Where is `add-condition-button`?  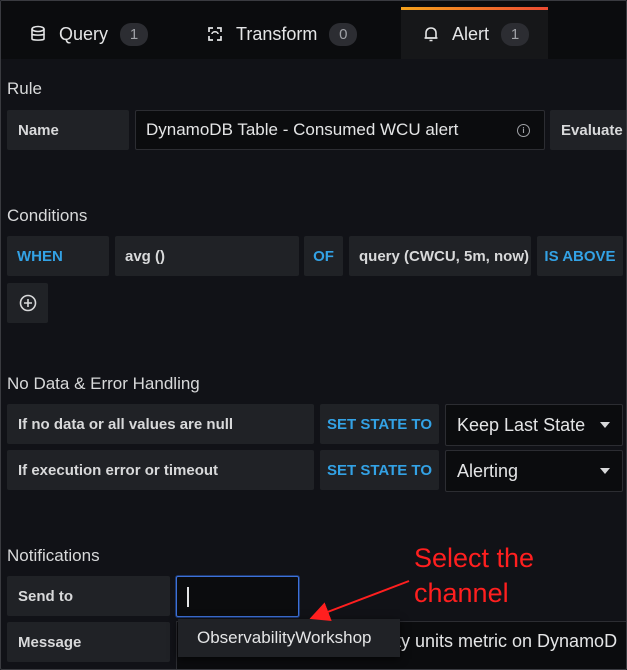 add-condition-button is located at coordinates (27, 303).